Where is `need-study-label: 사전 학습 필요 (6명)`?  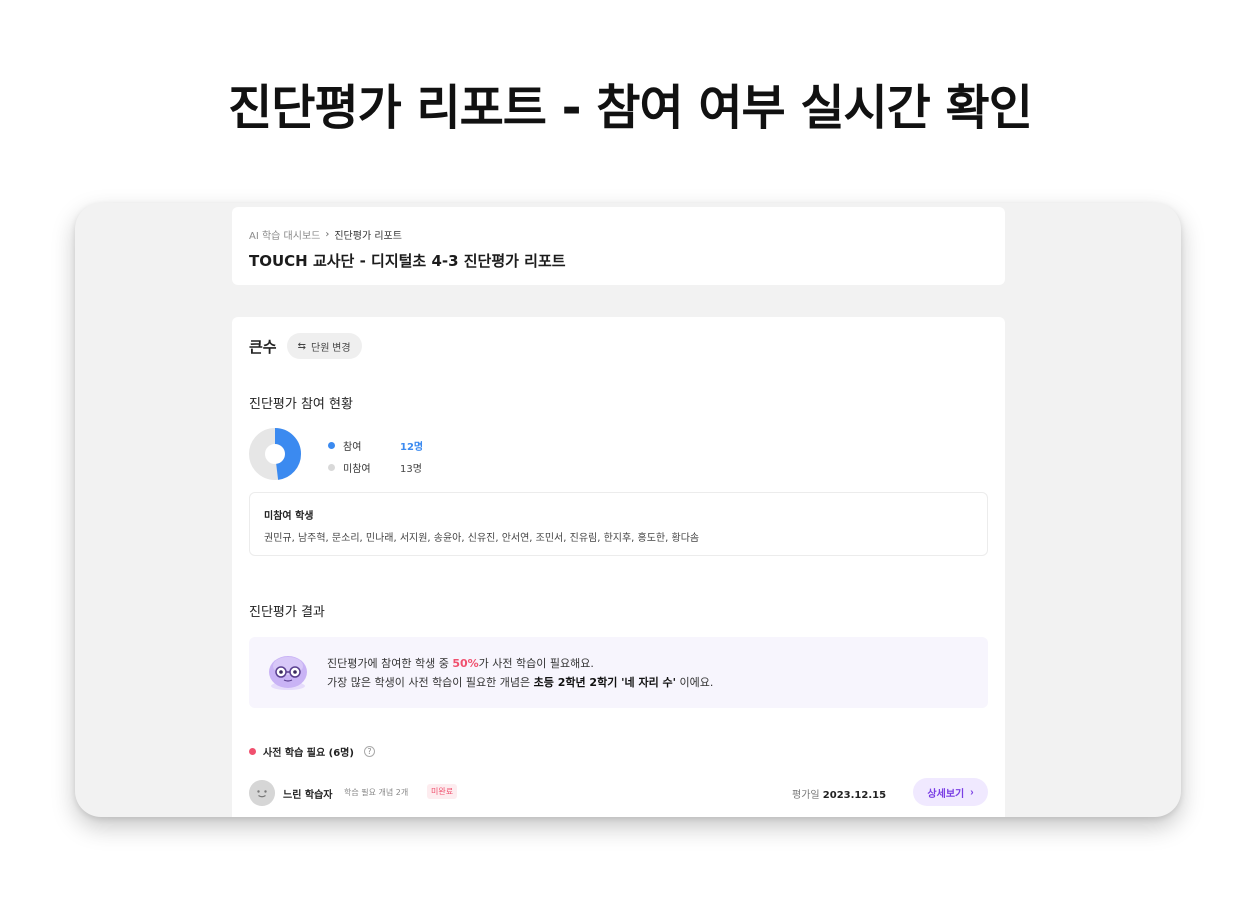 need-study-label: 사전 학습 필요 (6명) is located at coordinates (308, 753).